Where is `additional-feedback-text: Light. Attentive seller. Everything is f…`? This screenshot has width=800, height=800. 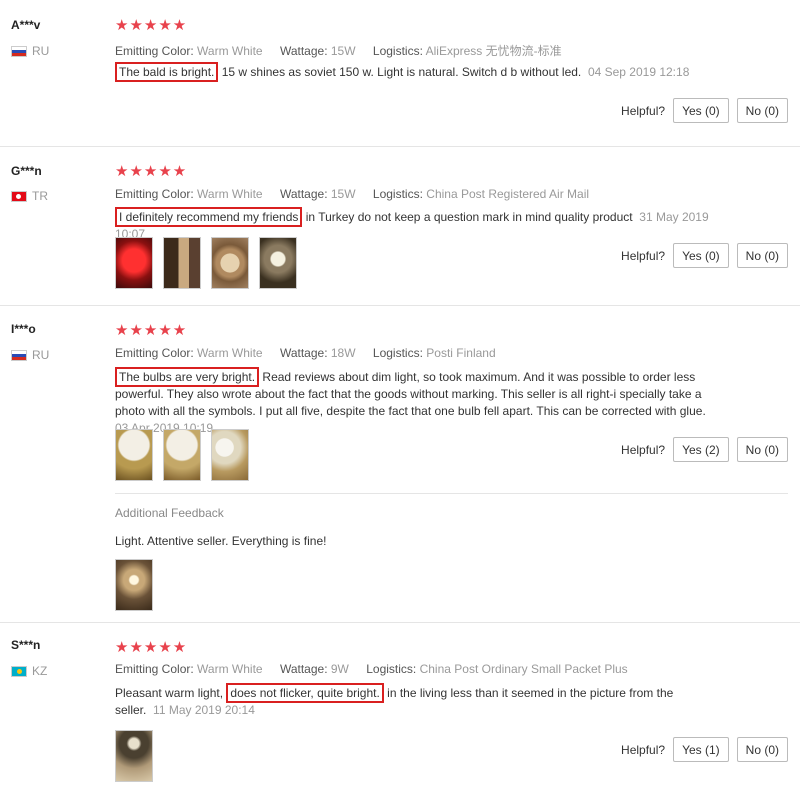 additional-feedback-text: Light. Attentive seller. Everything is f… is located at coordinates (221, 541).